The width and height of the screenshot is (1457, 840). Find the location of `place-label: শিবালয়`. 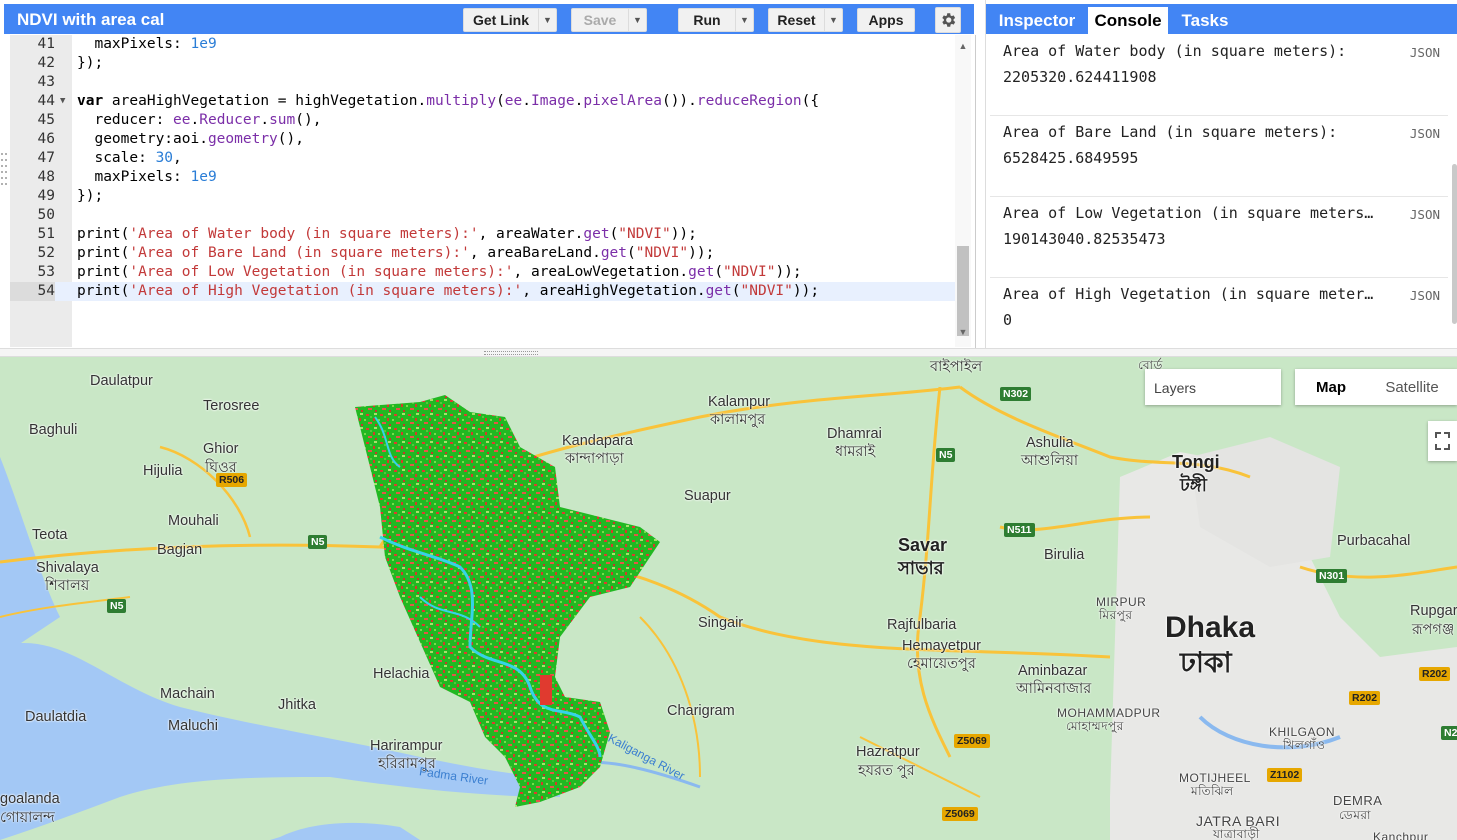

place-label: শিবালয় is located at coordinates (67, 586).